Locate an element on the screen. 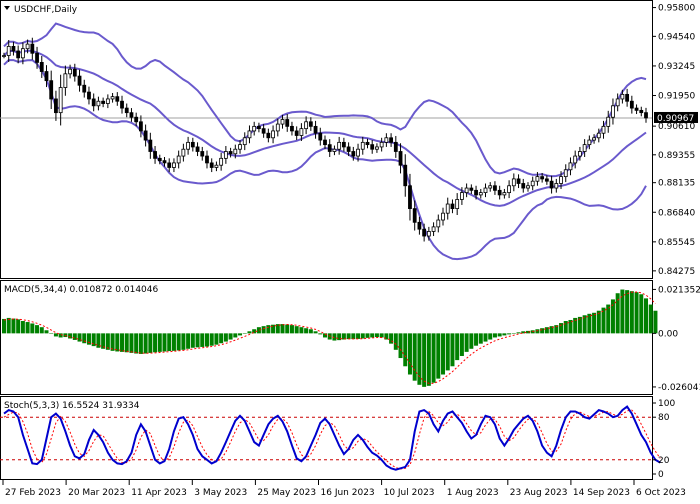 The width and height of the screenshot is (700, 504). macd-axis-label: -0.026041 is located at coordinates (679, 388).